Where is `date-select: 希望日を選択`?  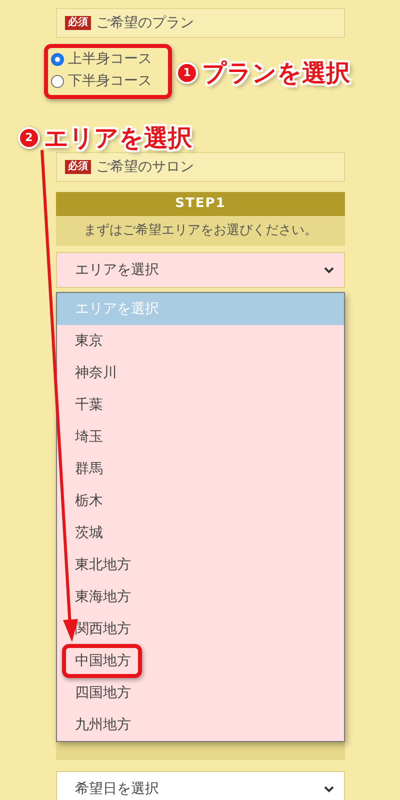
date-select: 希望日を選択 is located at coordinates (200, 785).